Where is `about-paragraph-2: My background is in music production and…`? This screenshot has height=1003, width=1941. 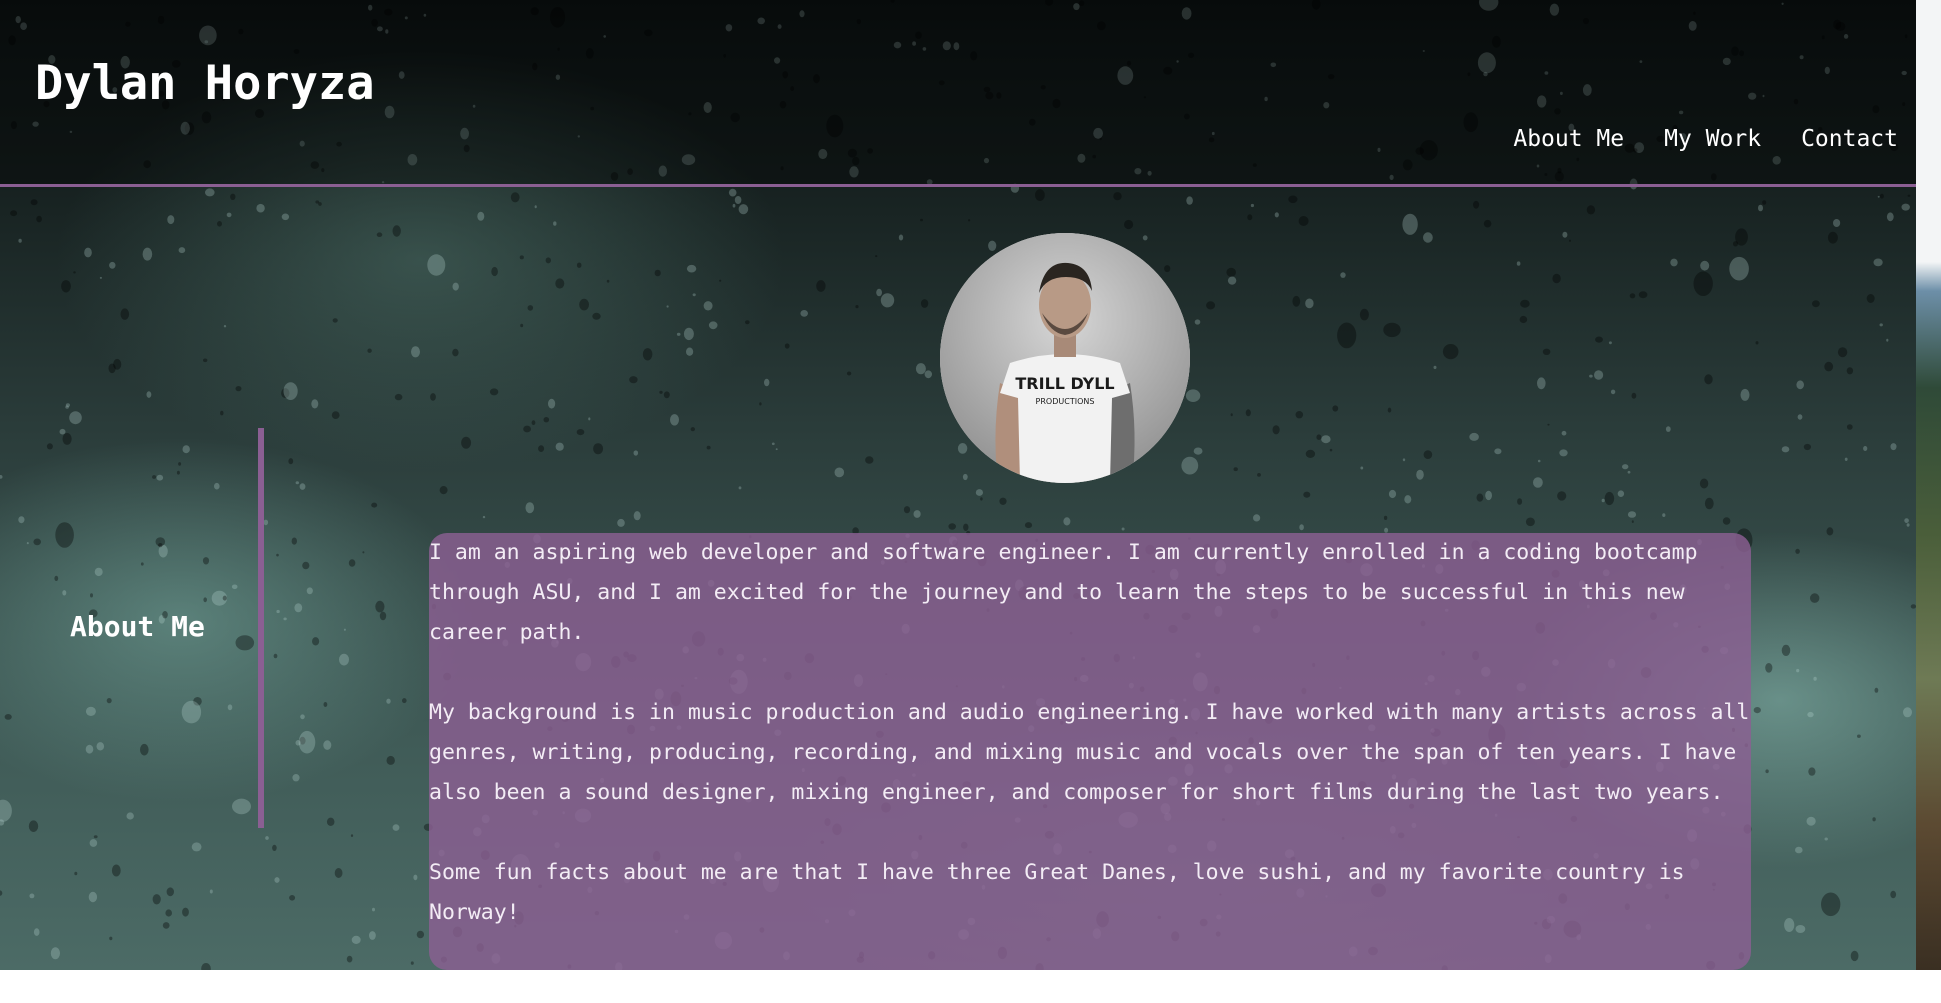
about-paragraph-2: My background is in music production and… is located at coordinates (1089, 752).